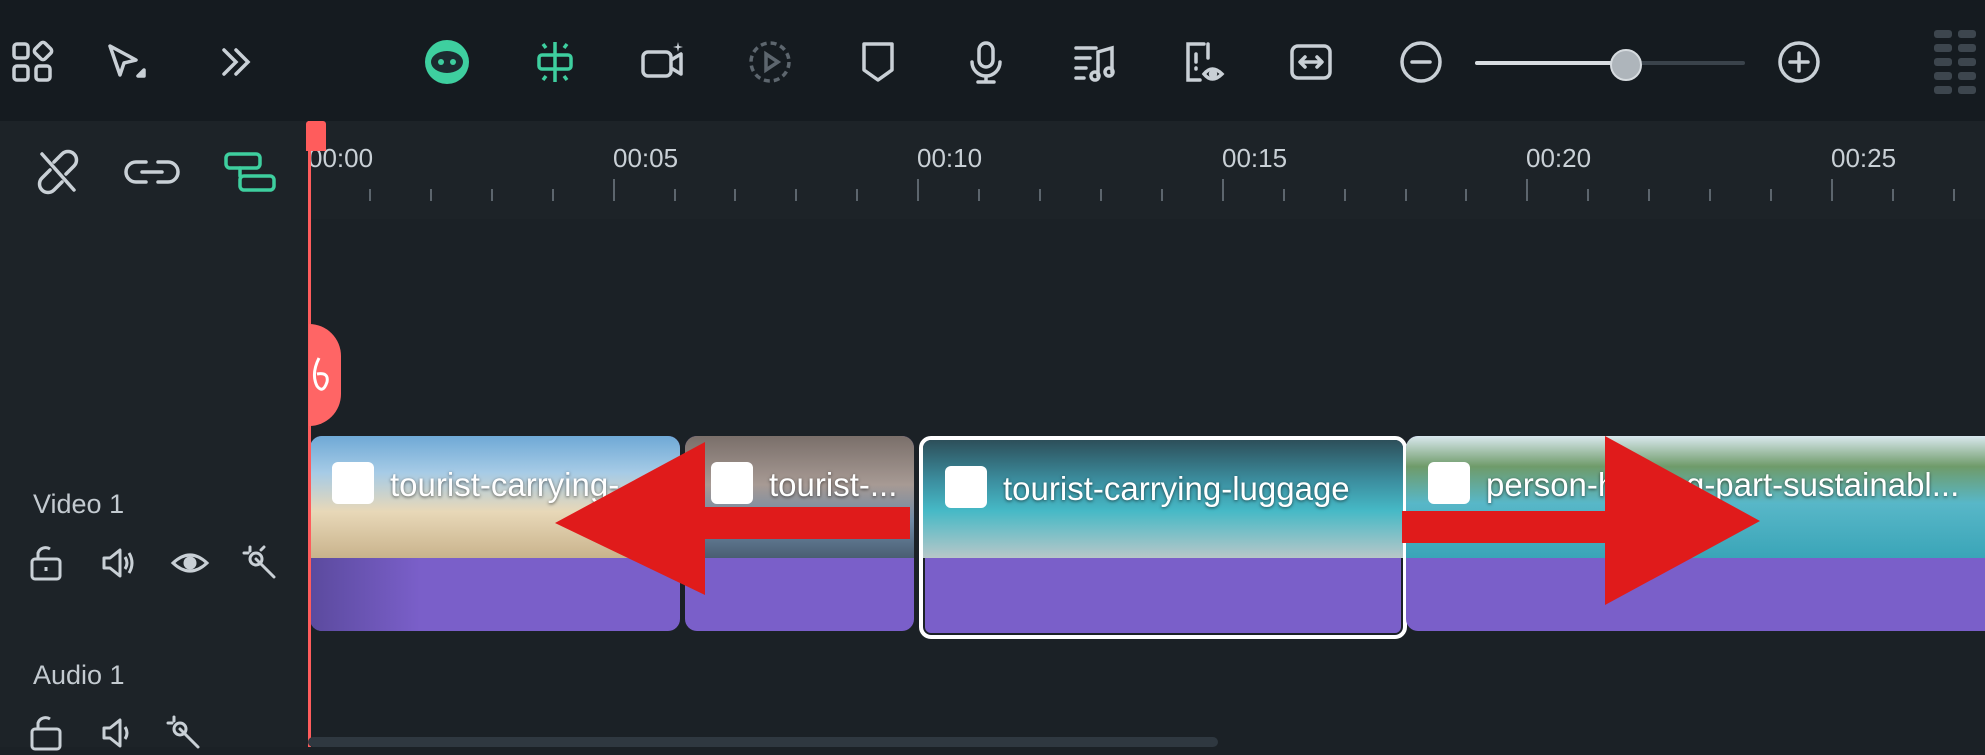  What do you see at coordinates (630, 518) in the screenshot?
I see `left-arrow-head` at bounding box center [630, 518].